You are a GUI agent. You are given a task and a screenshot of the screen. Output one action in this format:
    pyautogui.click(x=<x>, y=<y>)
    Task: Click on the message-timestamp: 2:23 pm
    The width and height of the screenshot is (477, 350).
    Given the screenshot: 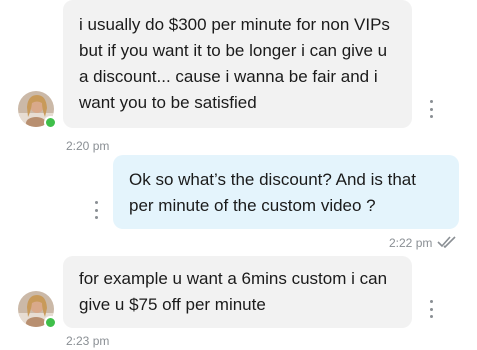 What is the action you would take?
    pyautogui.click(x=88, y=341)
    